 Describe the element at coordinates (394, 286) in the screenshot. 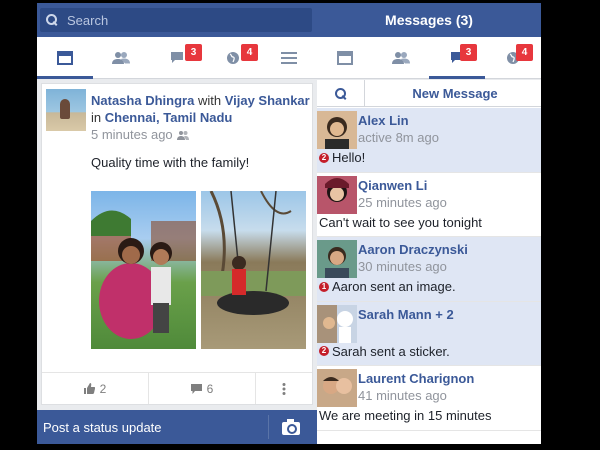

I see `preview-text: Aaron sent an image.` at that location.